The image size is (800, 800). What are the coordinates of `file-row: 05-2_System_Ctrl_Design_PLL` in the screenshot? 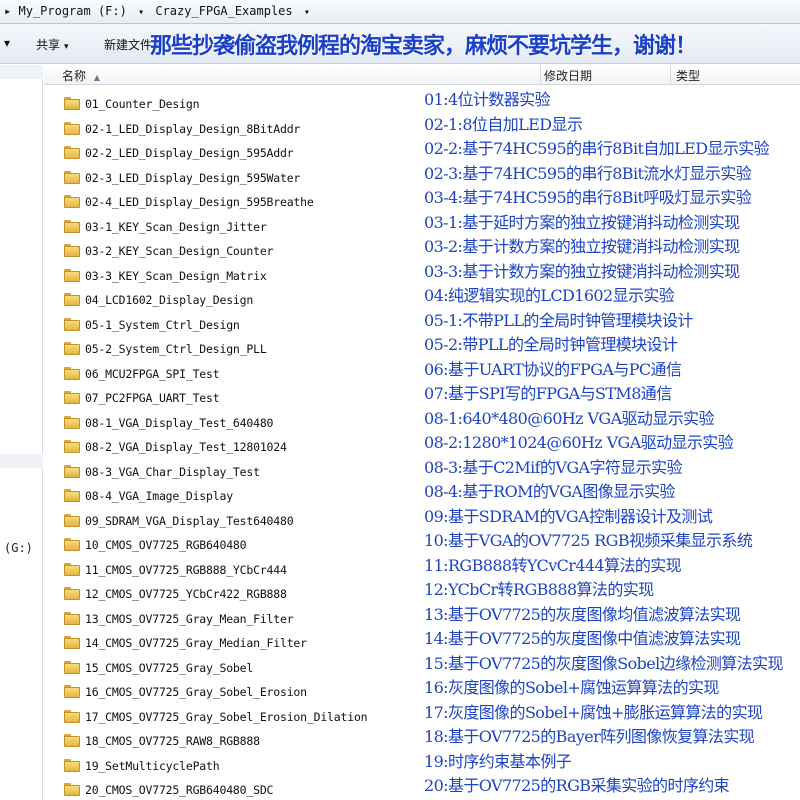 It's located at (234, 349).